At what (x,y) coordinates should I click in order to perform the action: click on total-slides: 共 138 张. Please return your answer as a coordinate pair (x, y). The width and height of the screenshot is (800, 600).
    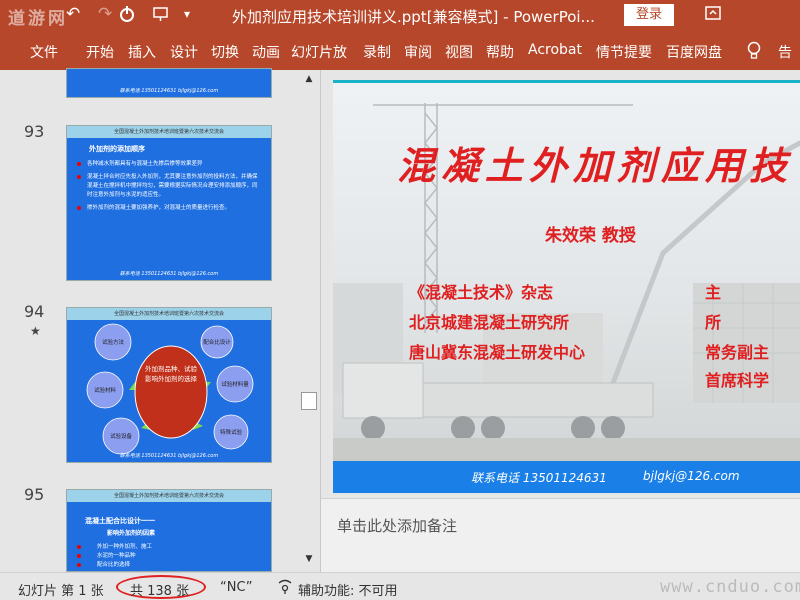
    Looking at the image, I should click on (160, 591).